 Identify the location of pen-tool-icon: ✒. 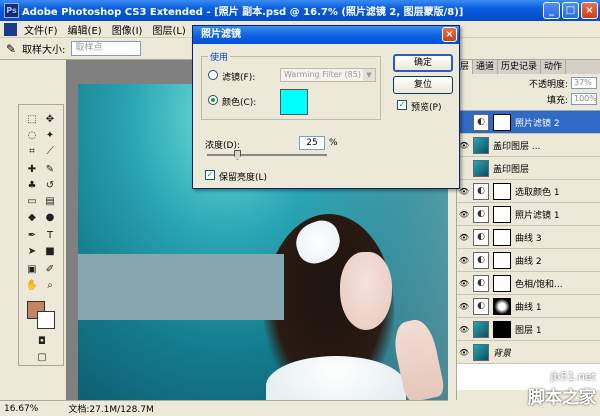
(32, 236).